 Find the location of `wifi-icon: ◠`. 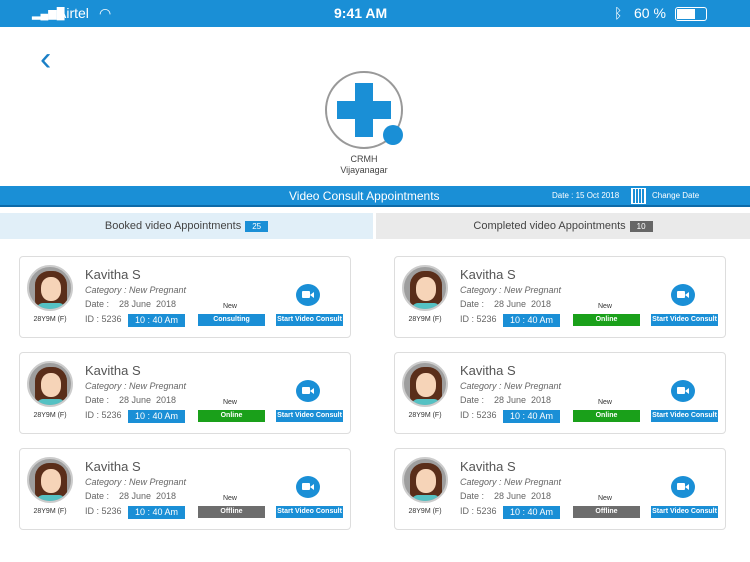

wifi-icon: ◠ is located at coordinates (105, 13).